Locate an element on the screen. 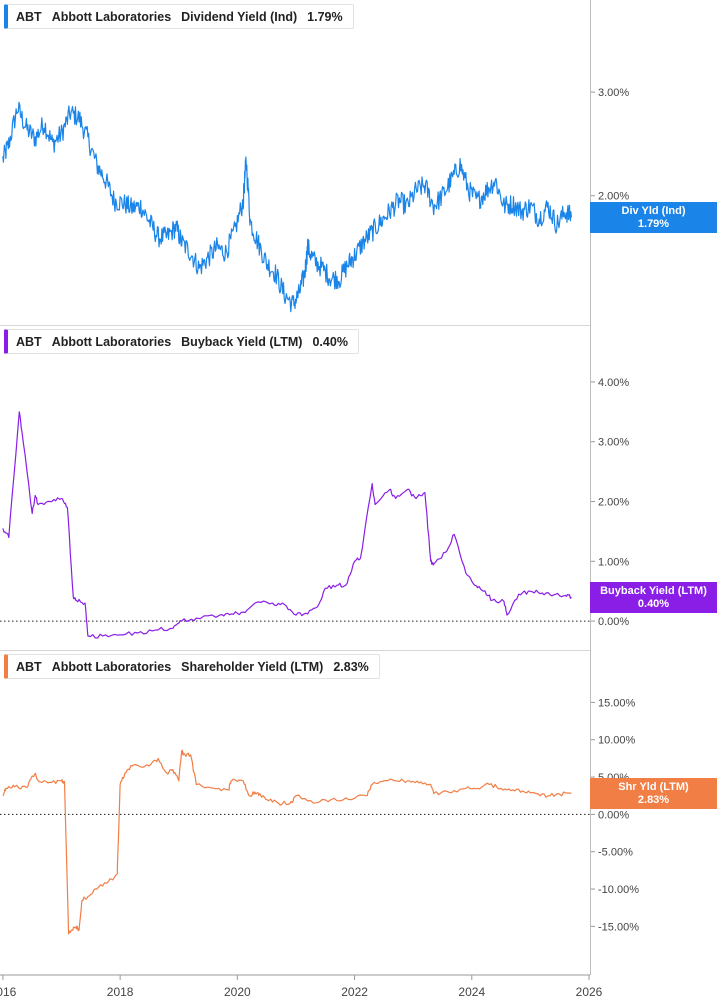 This screenshot has height=1005, width=717. x-tick-label: 2020 is located at coordinates (237, 992).